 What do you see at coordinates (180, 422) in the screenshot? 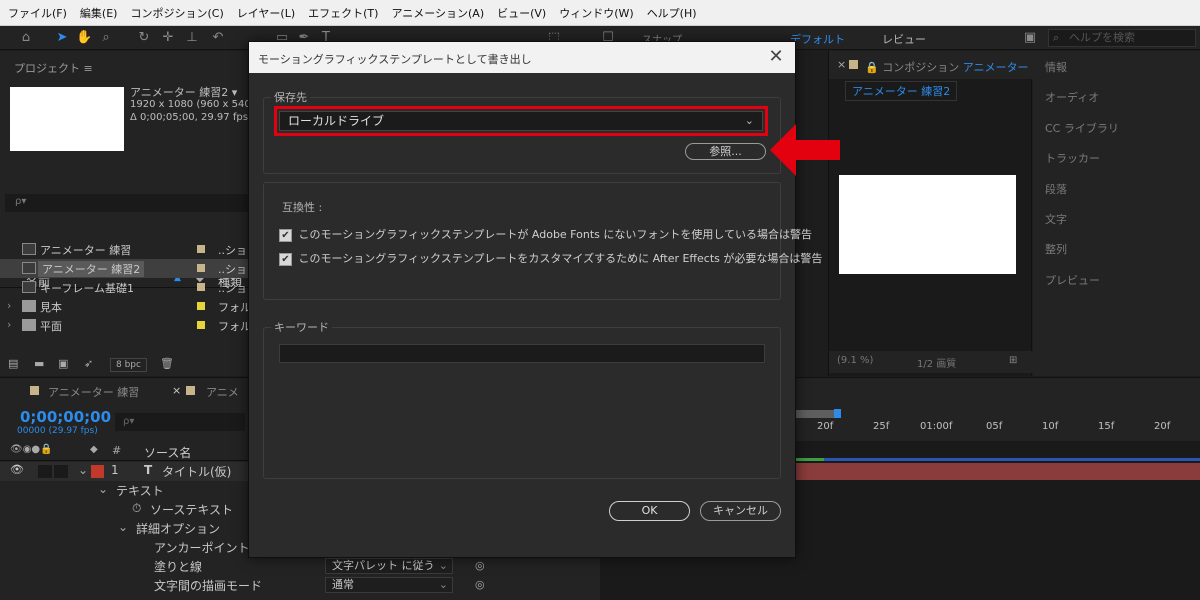
I see `timeline-search-input: ρ▾` at bounding box center [180, 422].